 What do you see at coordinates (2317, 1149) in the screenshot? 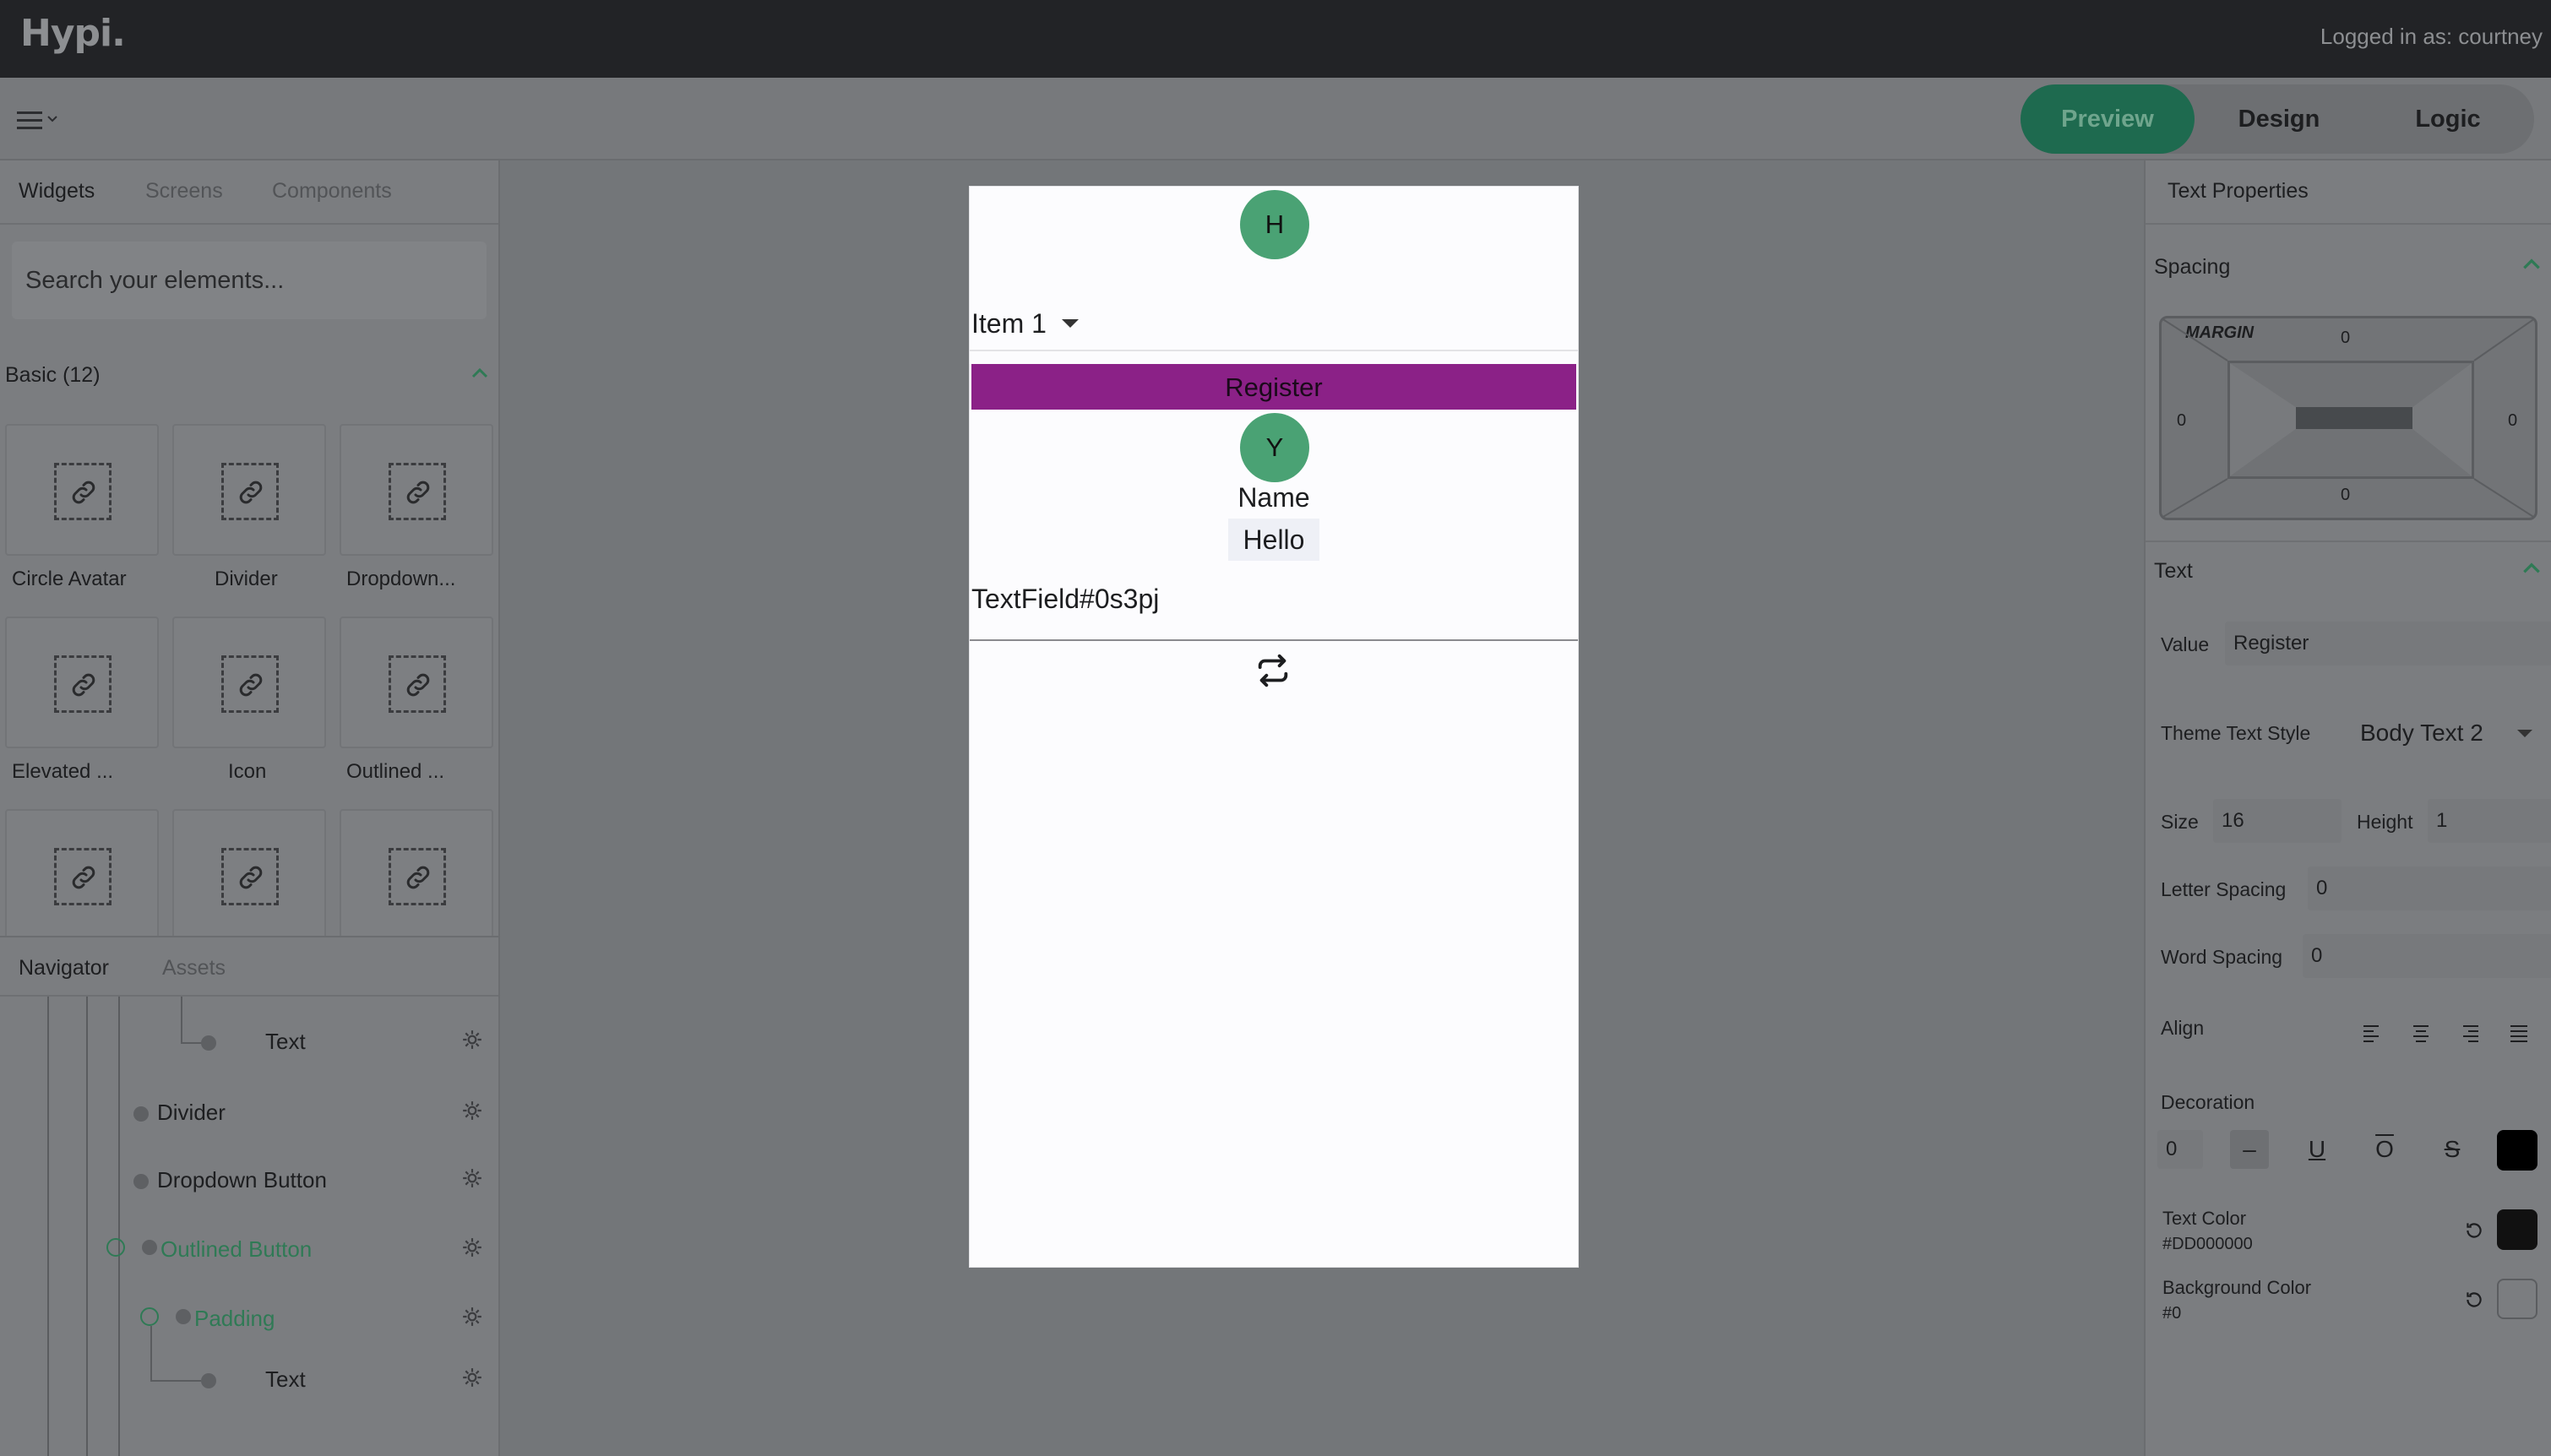
I see `underline-button: U` at bounding box center [2317, 1149].